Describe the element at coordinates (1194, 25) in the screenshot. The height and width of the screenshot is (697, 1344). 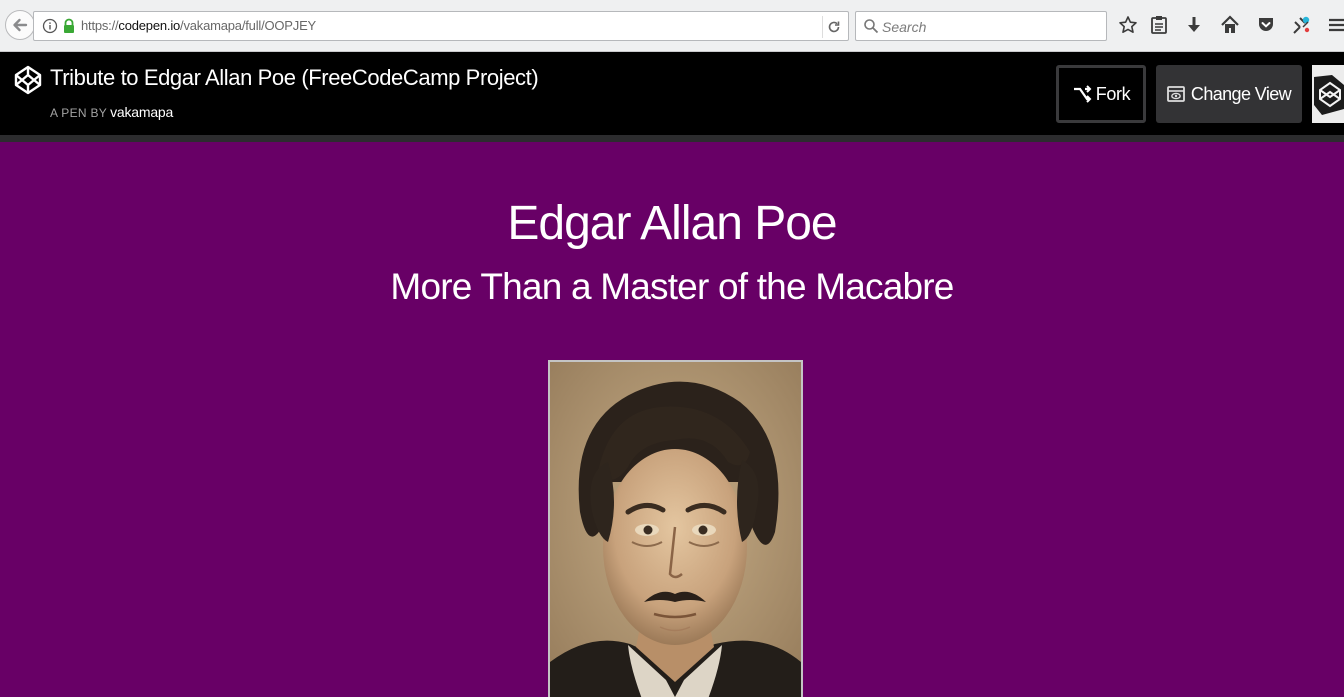
I see `download-icon` at that location.